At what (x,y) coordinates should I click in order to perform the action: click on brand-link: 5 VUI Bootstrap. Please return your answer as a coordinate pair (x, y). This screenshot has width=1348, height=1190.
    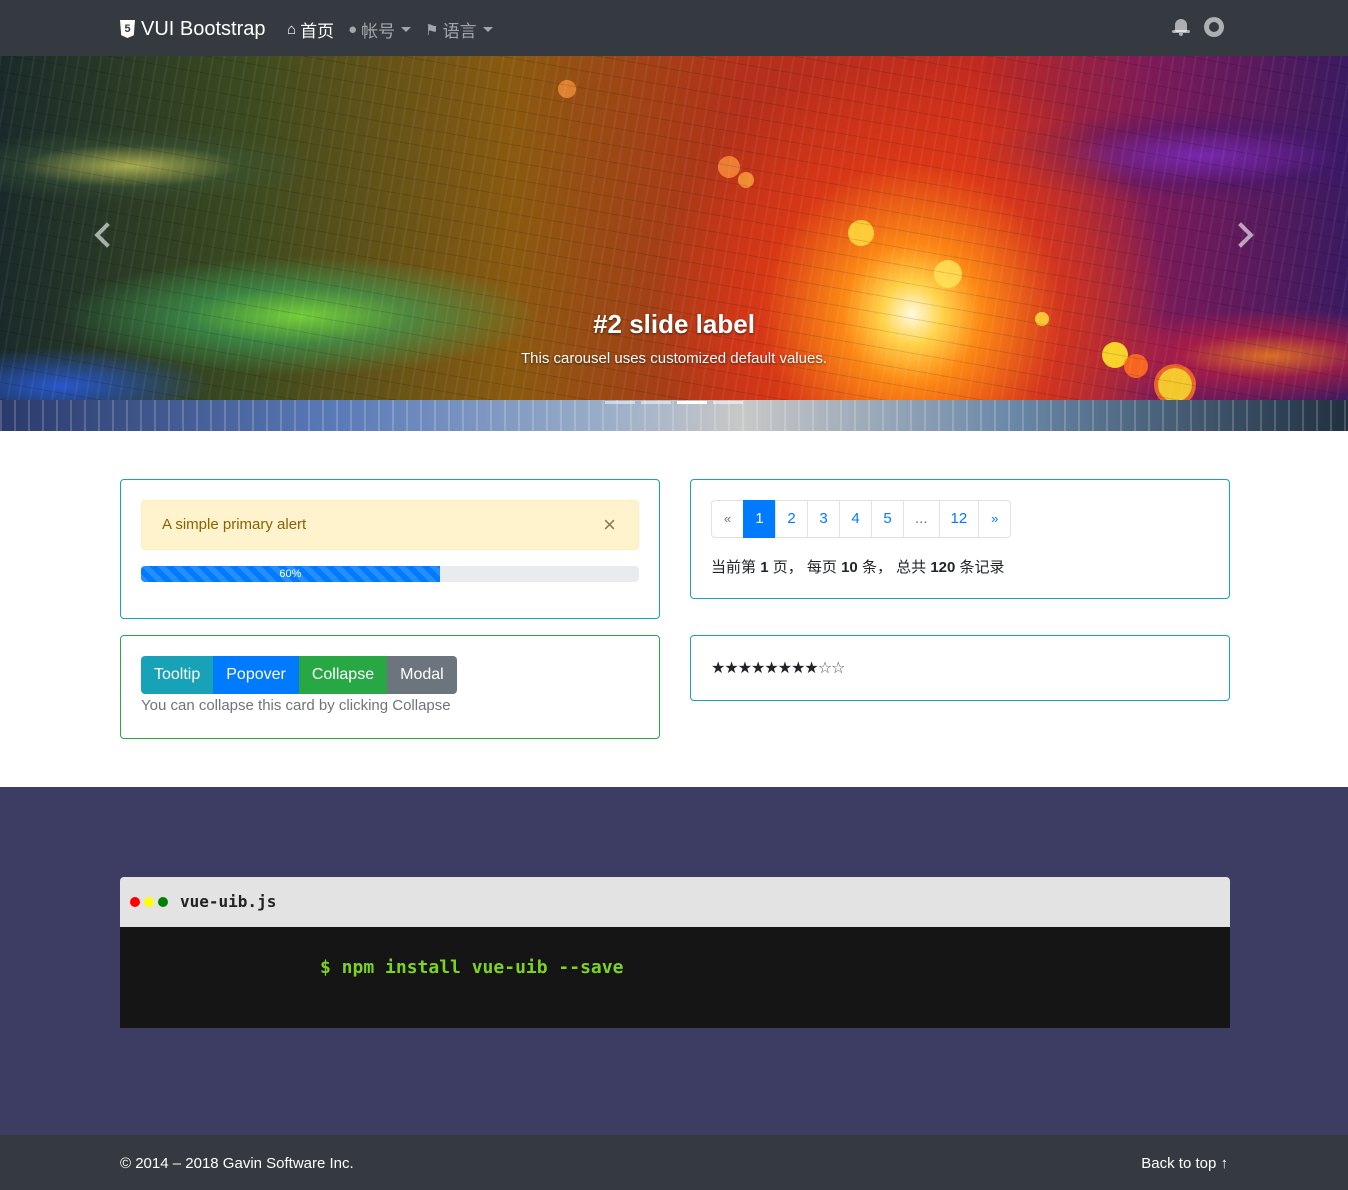
    Looking at the image, I should click on (193, 29).